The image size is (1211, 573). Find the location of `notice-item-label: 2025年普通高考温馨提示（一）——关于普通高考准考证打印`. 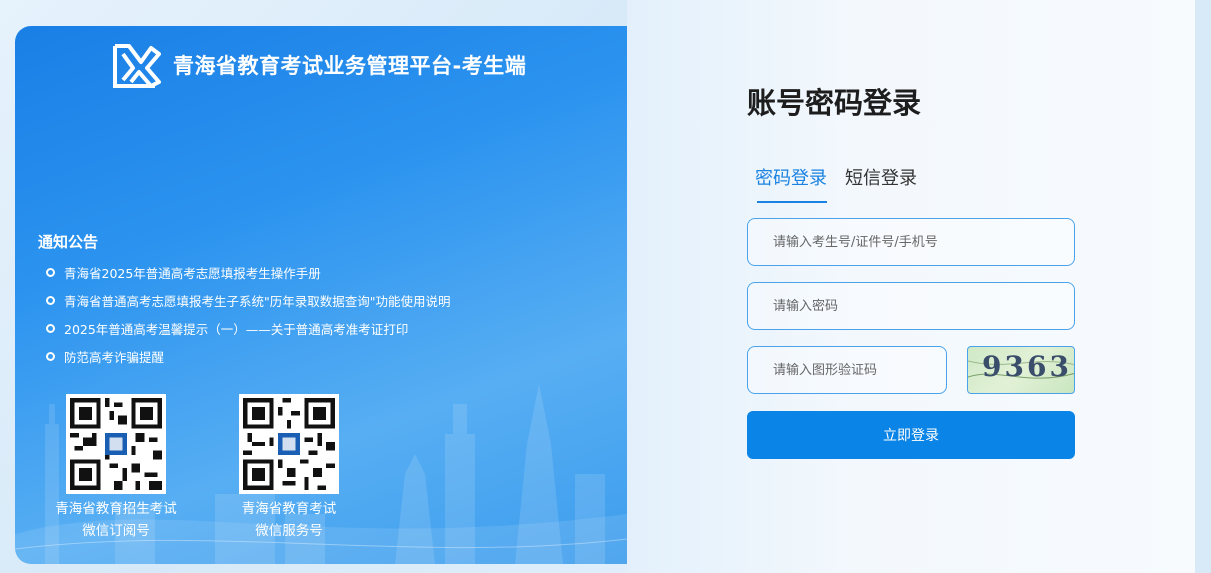

notice-item-label: 2025年普通高考温馨提示（一）——关于普通高考准考证打印 is located at coordinates (236, 328).